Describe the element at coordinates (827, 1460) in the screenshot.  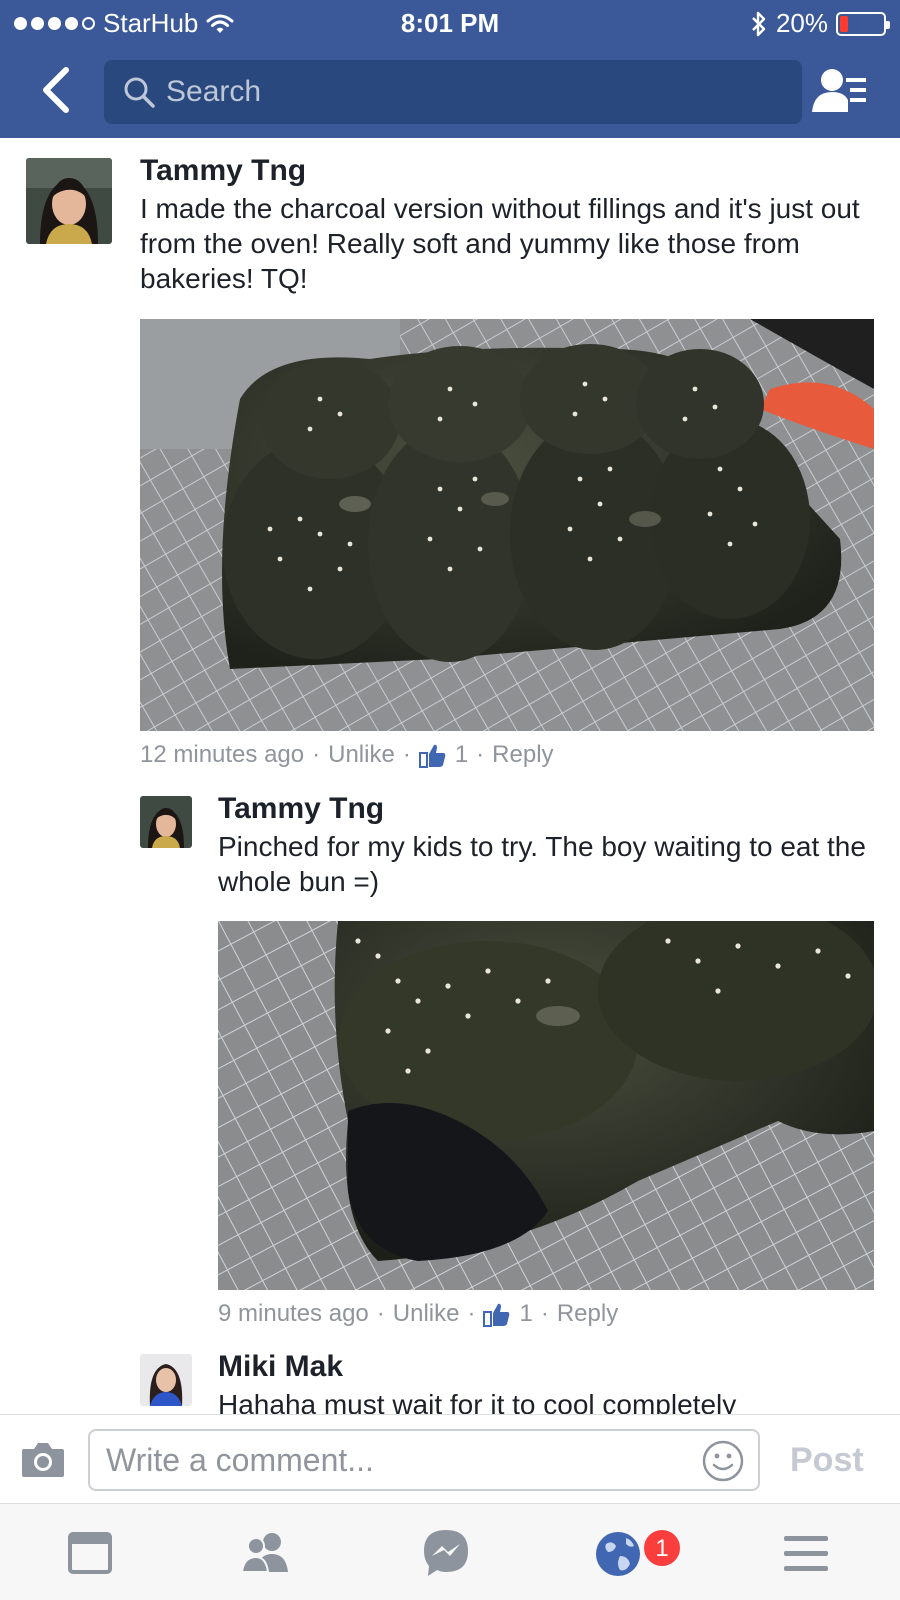
I see `post-button: Post` at that location.